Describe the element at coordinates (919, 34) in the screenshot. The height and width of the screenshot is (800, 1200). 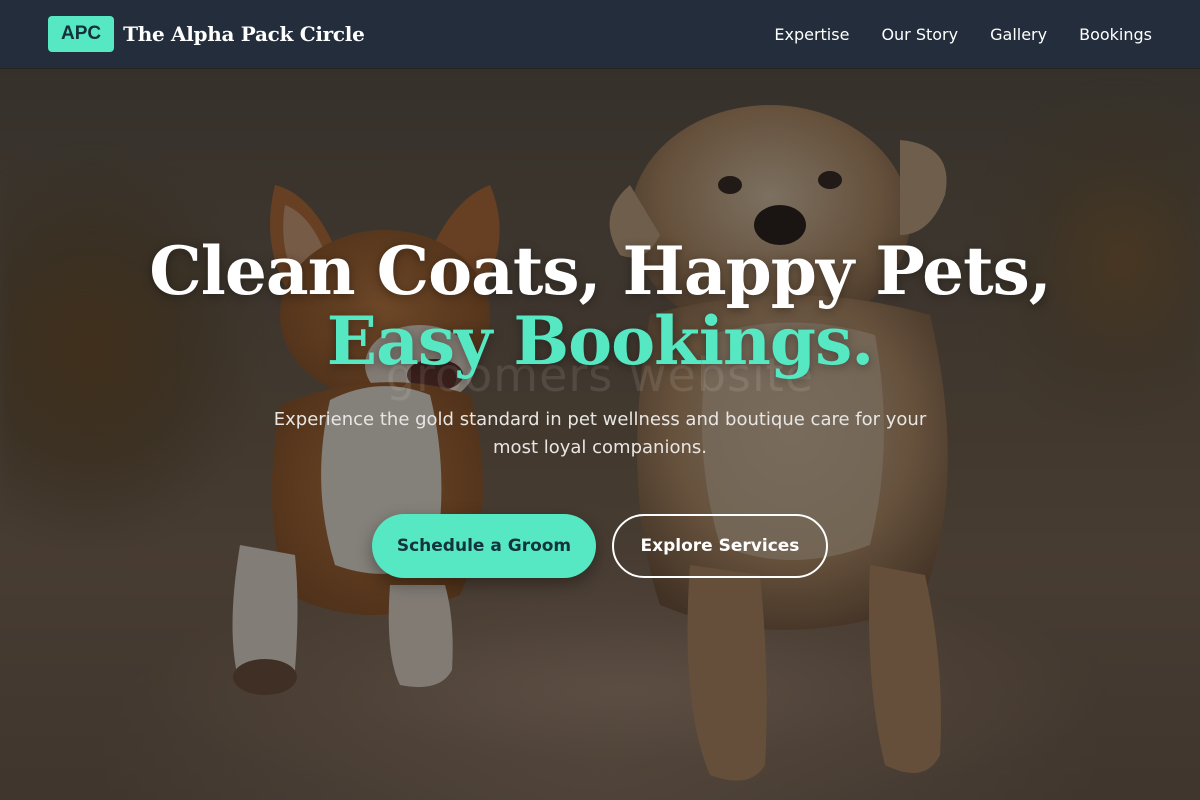
I see `nav-link-our-story: Our Story` at that location.